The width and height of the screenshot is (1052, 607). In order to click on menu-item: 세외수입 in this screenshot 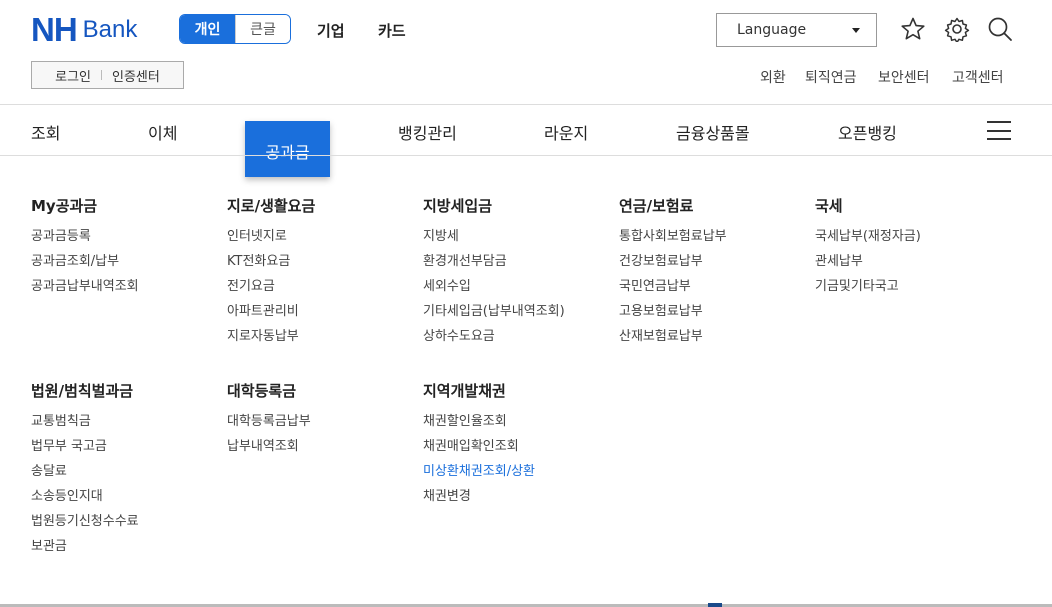, I will do `click(494, 286)`.